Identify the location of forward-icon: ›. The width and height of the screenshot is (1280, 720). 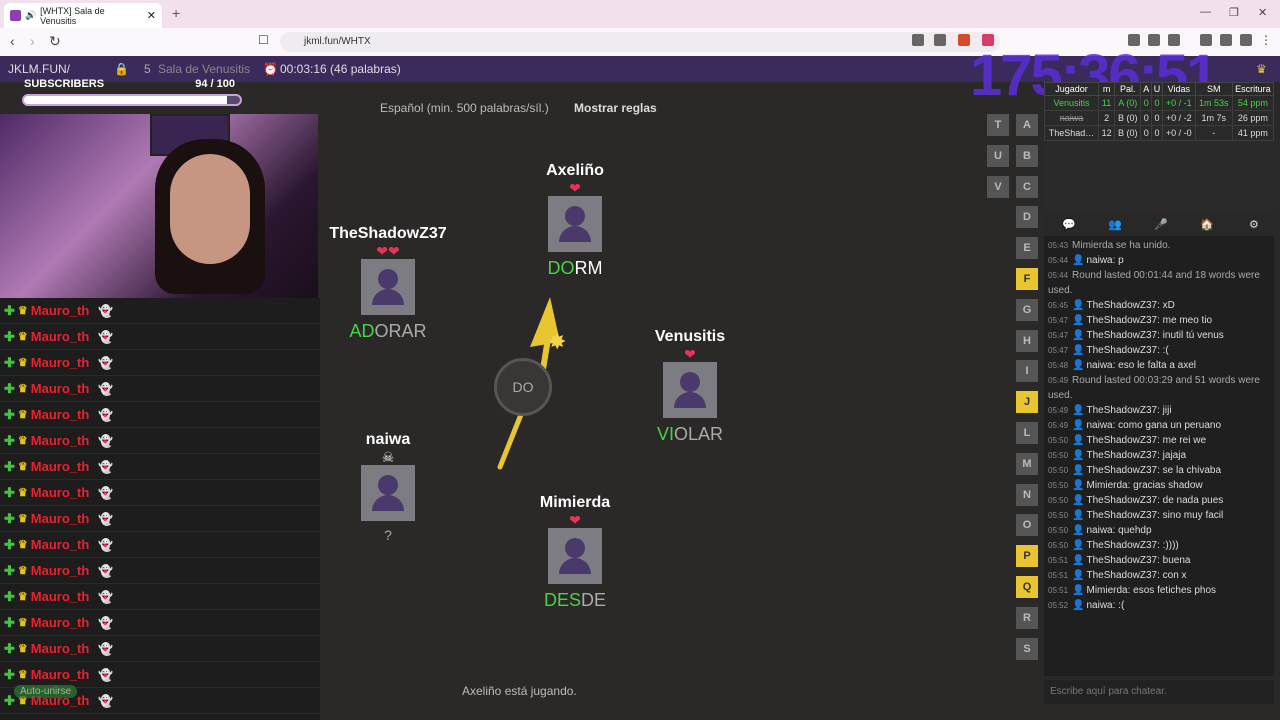
(32, 41).